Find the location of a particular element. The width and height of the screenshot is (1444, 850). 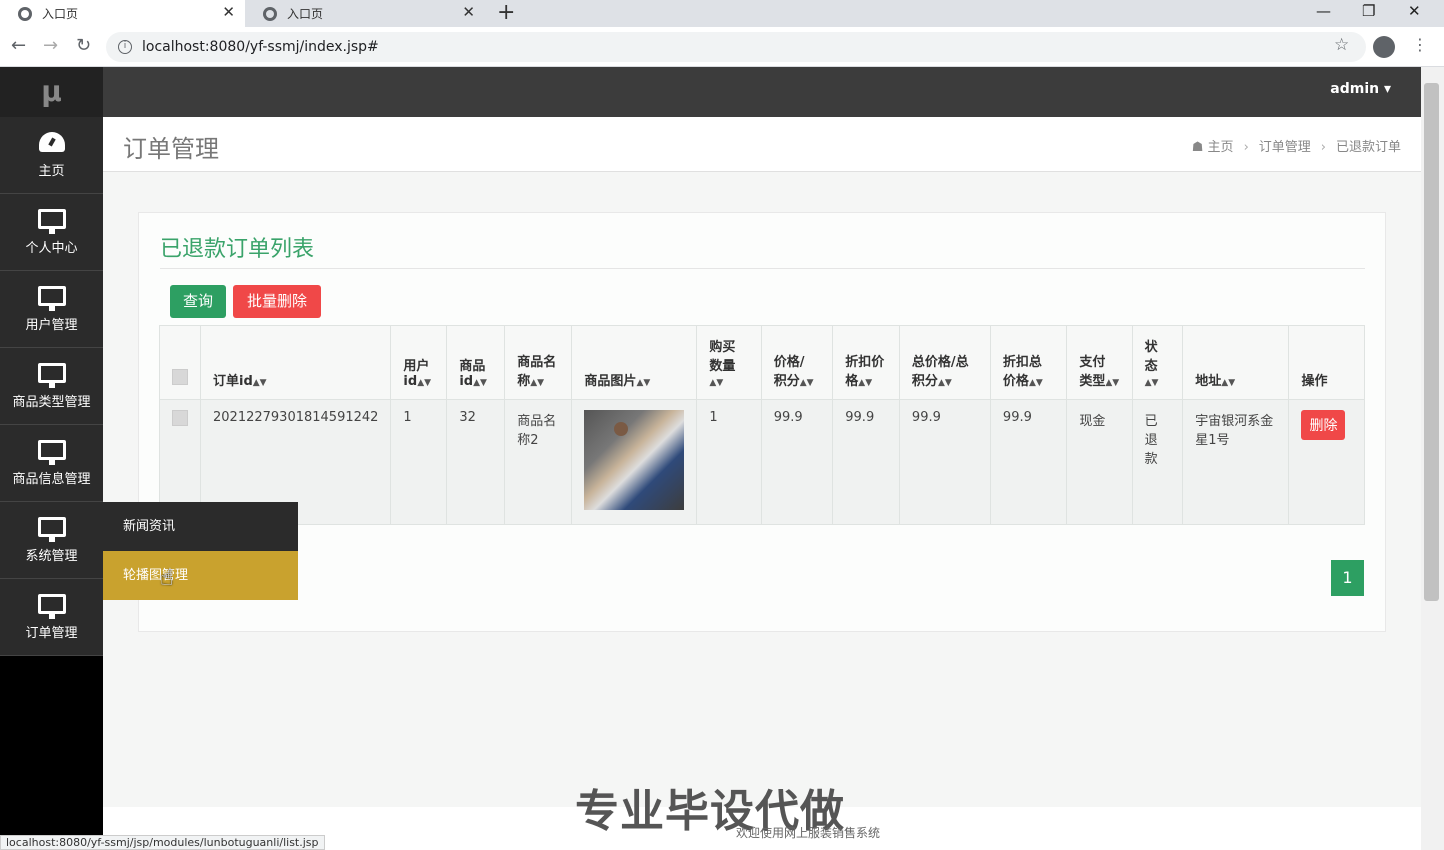

browser-tab-active: 入口页 ✕ is located at coordinates (122, 13).